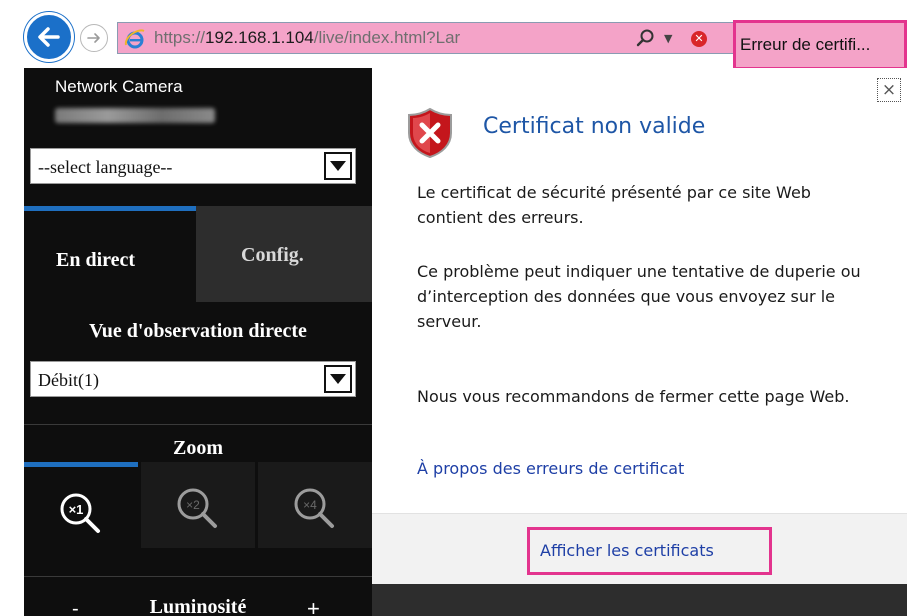  What do you see at coordinates (119, 86) in the screenshot?
I see `camera-title: Network Camera` at bounding box center [119, 86].